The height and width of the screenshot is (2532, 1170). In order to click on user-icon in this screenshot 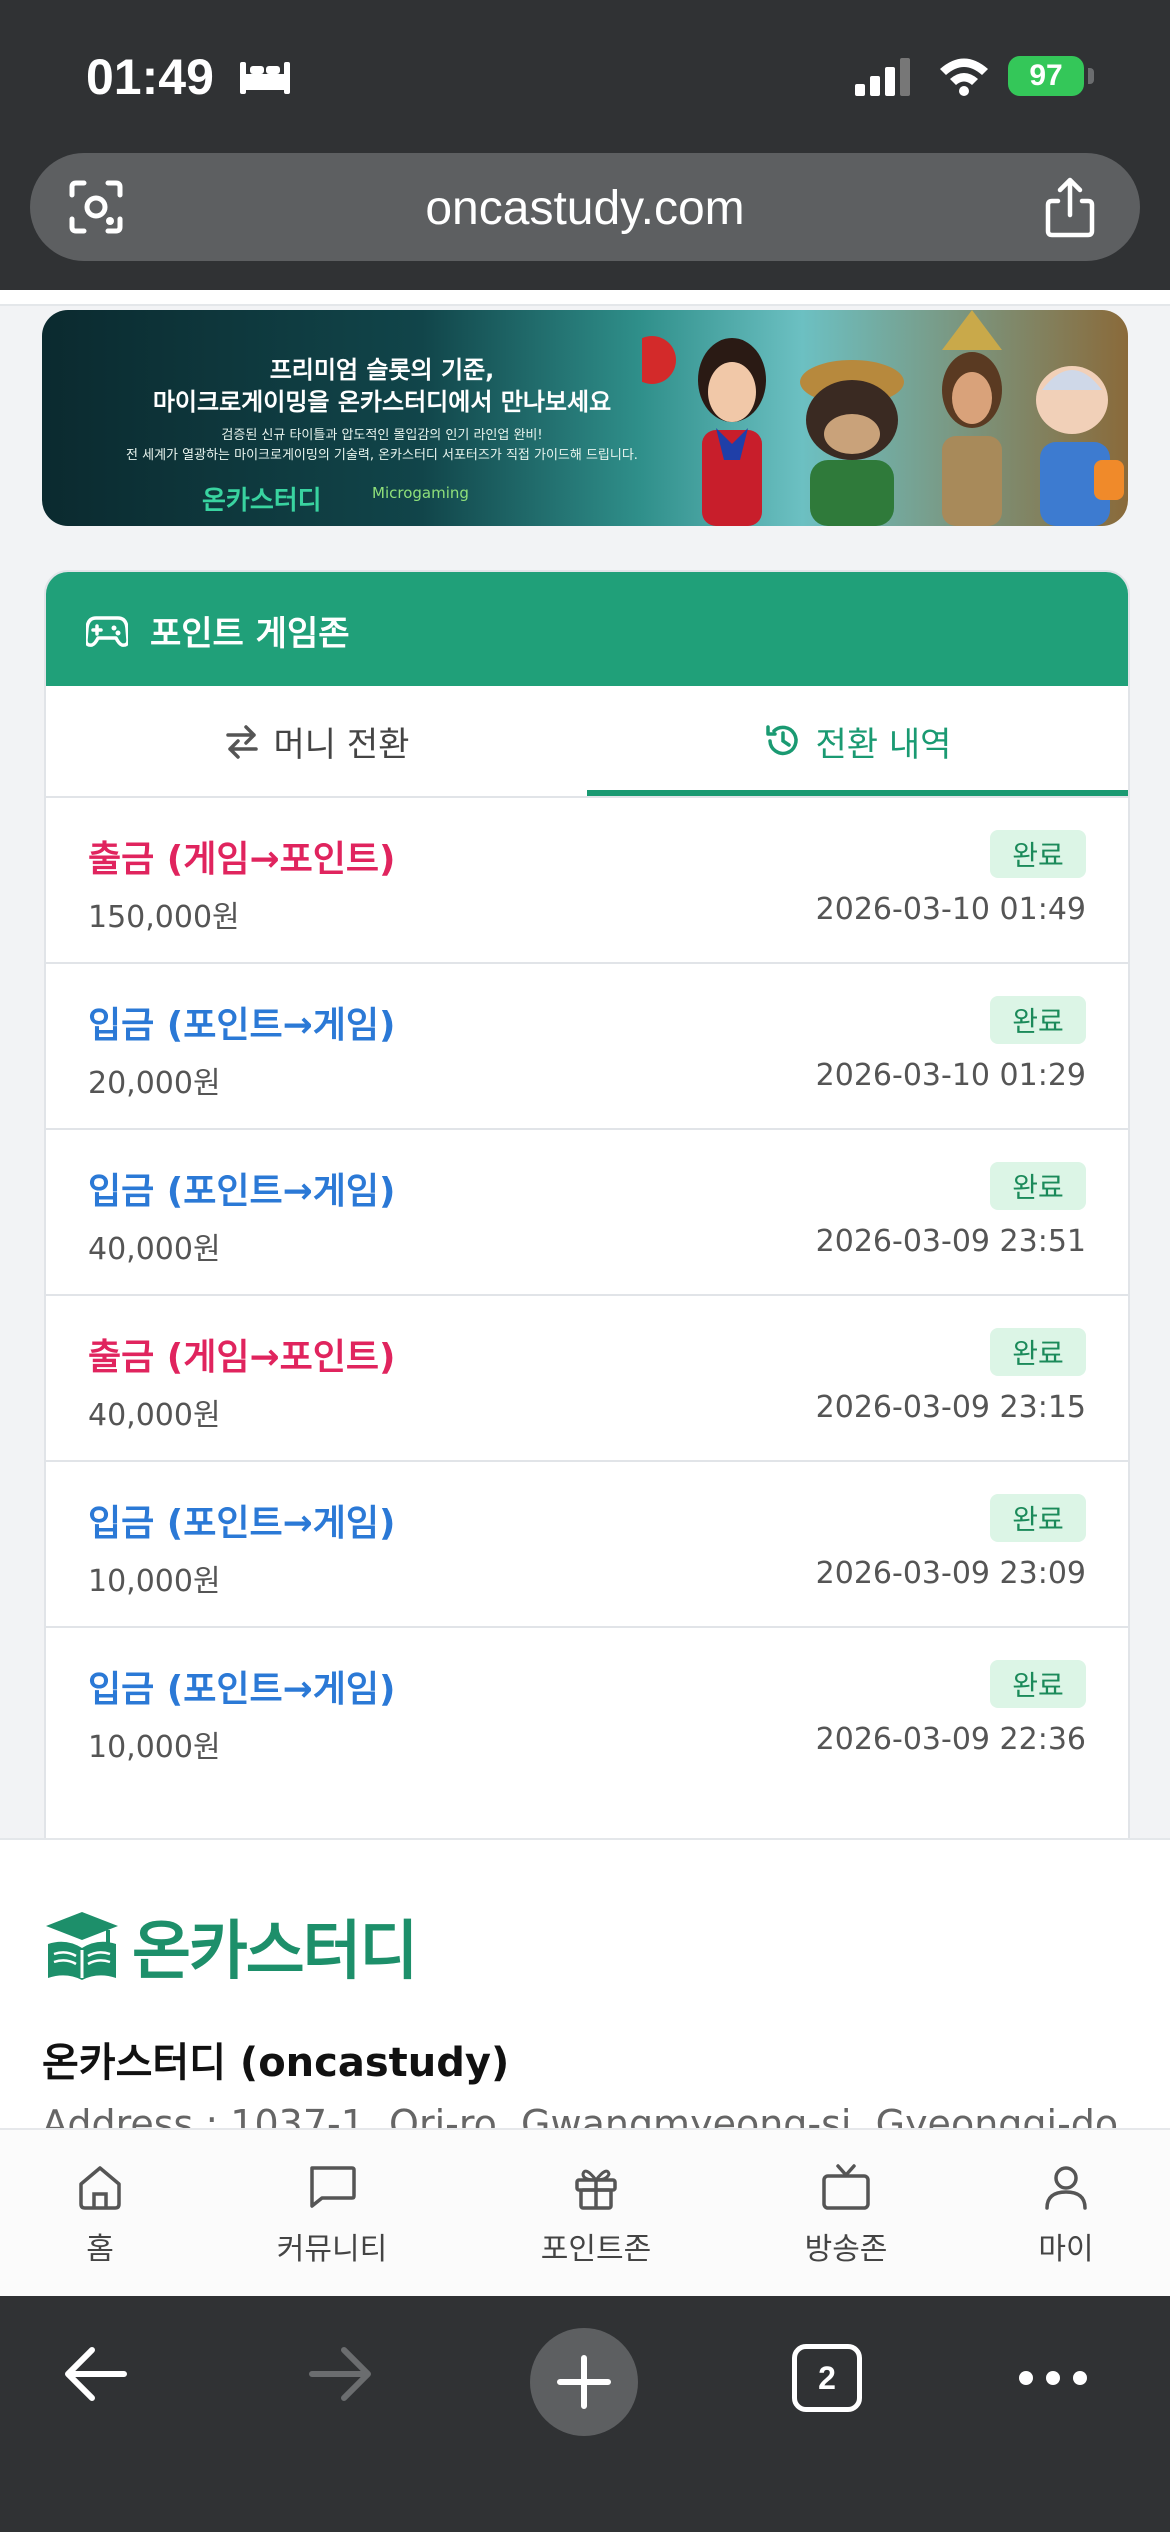, I will do `click(1066, 2188)`.